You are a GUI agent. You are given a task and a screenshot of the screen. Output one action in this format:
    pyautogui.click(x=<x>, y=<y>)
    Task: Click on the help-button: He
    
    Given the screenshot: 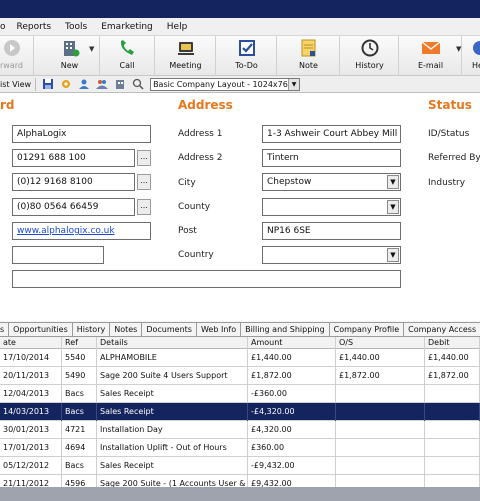 What is the action you would take?
    pyautogui.click(x=471, y=56)
    